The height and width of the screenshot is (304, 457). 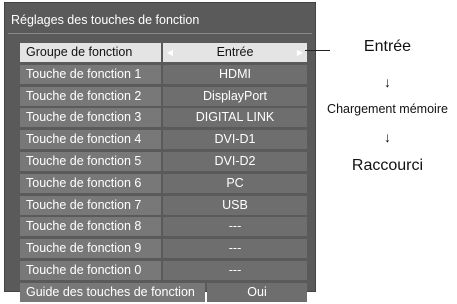 I want to click on function-key-4-label: Touche de fonction 4, so click(x=90, y=140).